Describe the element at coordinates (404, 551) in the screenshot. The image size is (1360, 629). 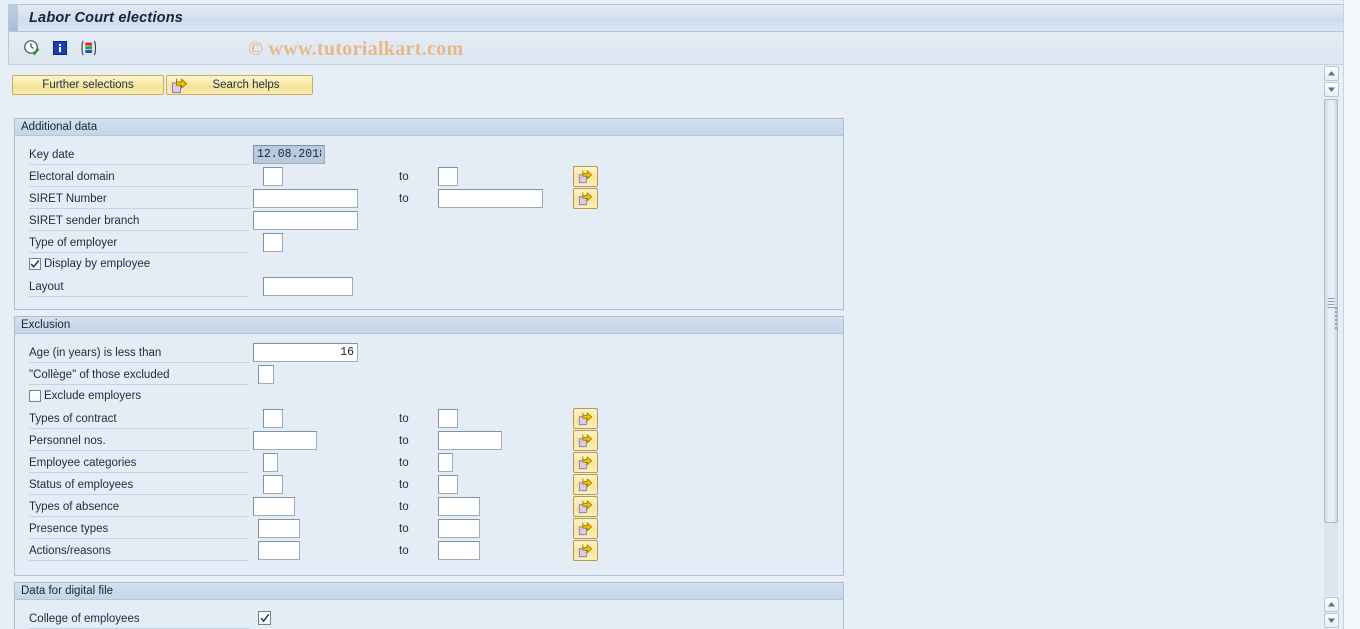
I see `label-to-actions-reasons: to` at that location.